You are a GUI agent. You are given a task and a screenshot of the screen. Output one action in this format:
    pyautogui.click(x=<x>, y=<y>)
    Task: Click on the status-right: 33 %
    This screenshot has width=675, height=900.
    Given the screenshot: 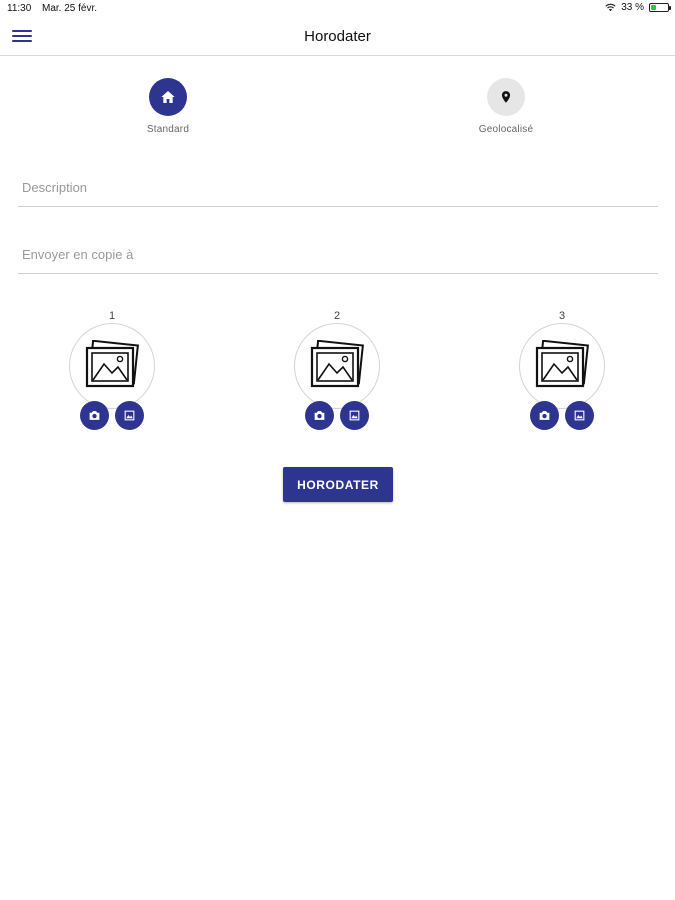 What is the action you would take?
    pyautogui.click(x=638, y=7)
    